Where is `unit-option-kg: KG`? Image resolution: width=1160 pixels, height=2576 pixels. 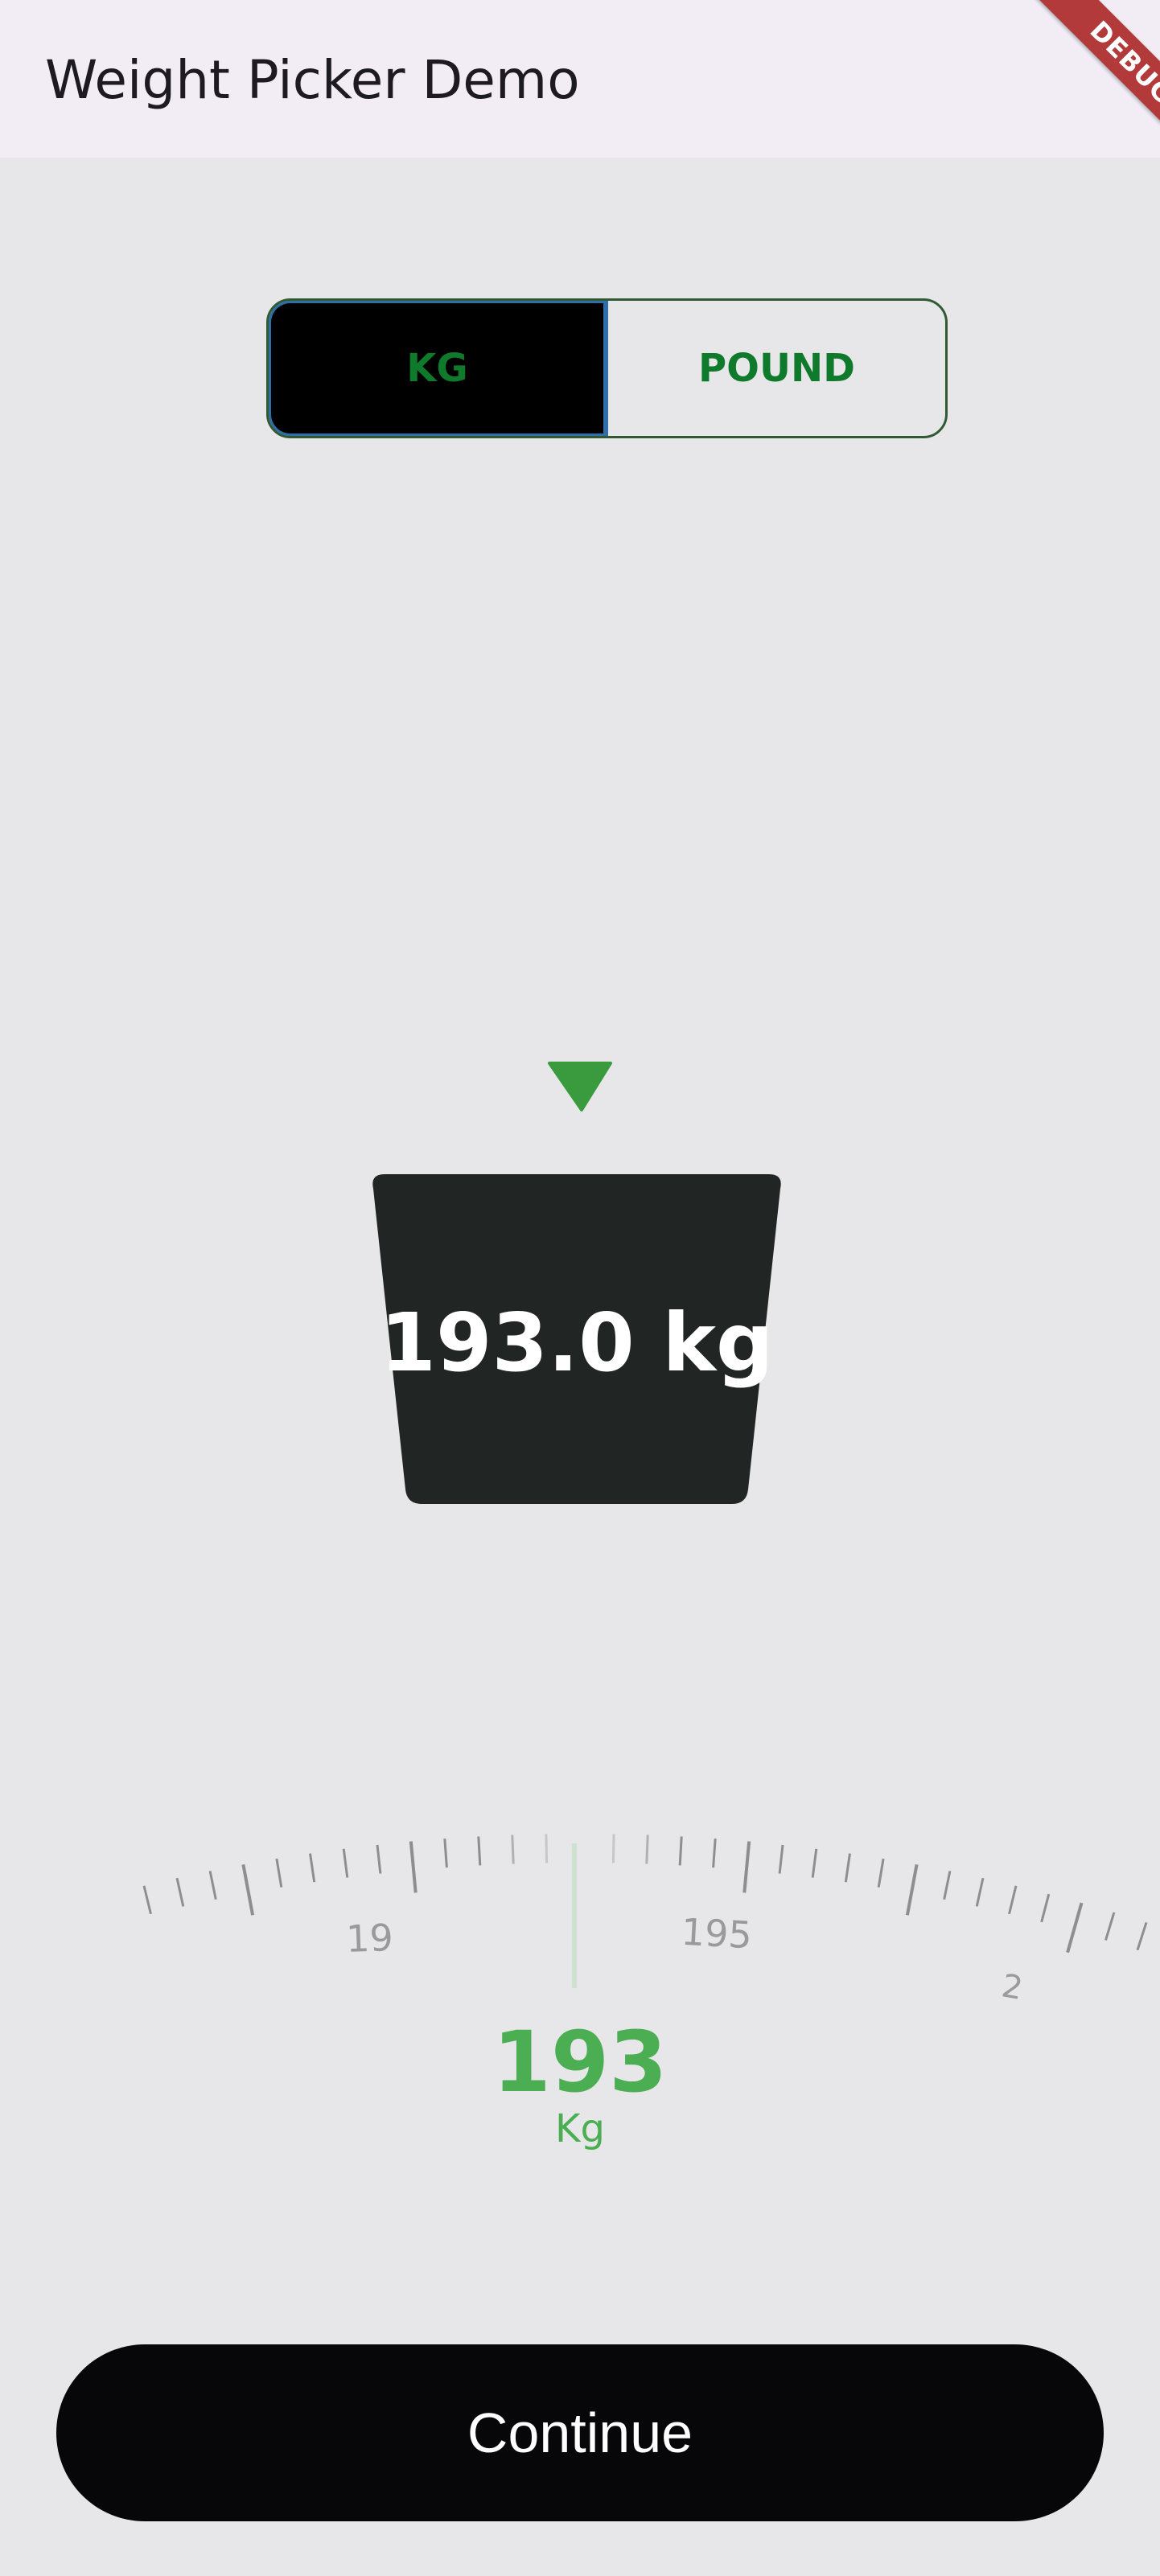 unit-option-kg: KG is located at coordinates (438, 368).